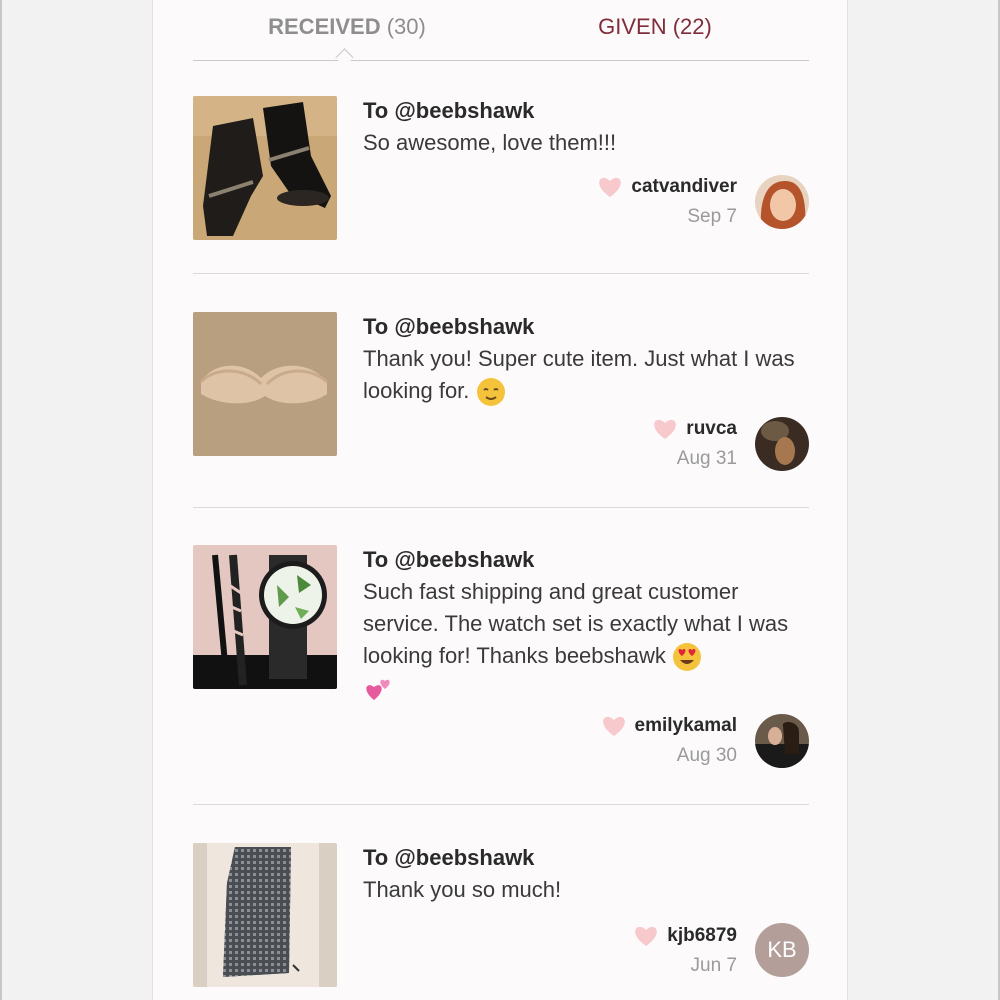  Describe the element at coordinates (684, 186) in the screenshot. I see `username: catvandiver` at that location.